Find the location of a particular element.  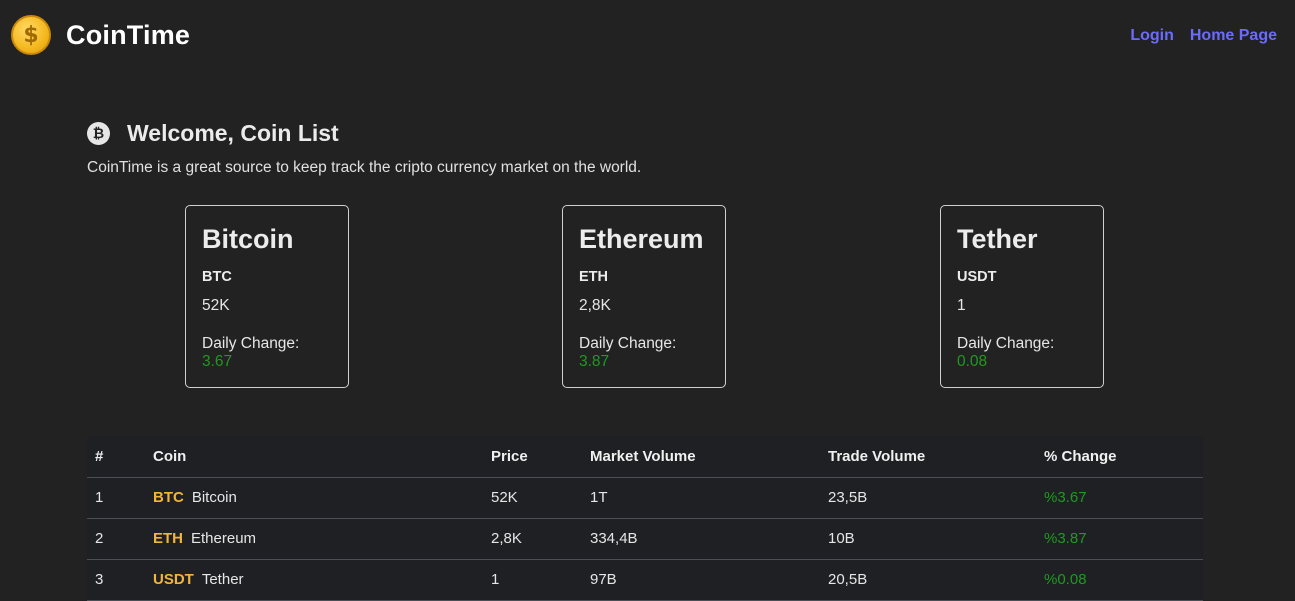

row-price: 2,8K is located at coordinates (532, 539).